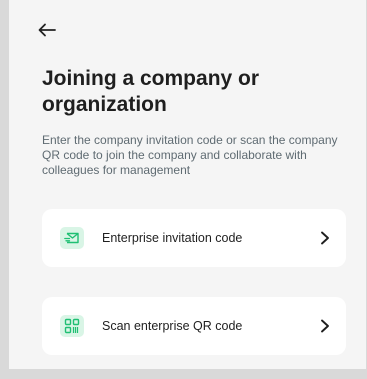  Describe the element at coordinates (172, 326) in the screenshot. I see `option-label: Scan enterprise QR code` at that location.